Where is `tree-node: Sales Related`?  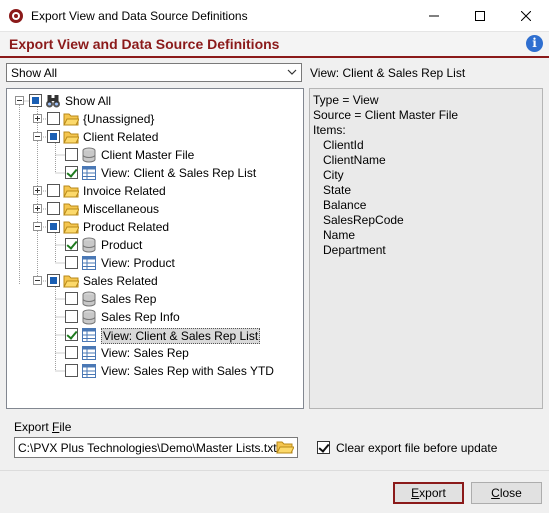
tree-node: Sales Related is located at coordinates (155, 281).